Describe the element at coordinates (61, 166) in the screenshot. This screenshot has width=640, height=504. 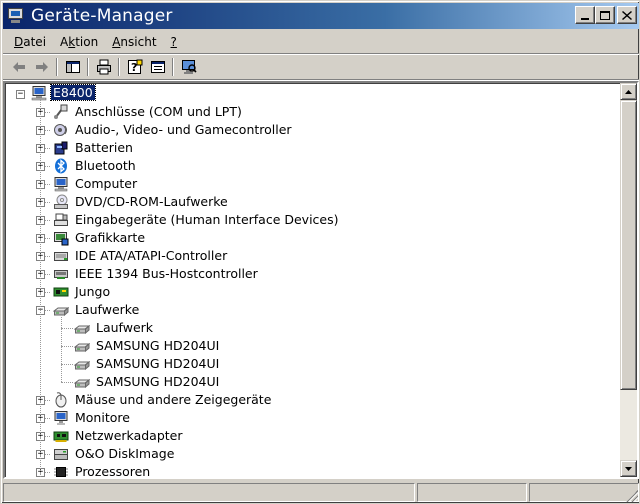
I see `bluetooth-icon` at that location.